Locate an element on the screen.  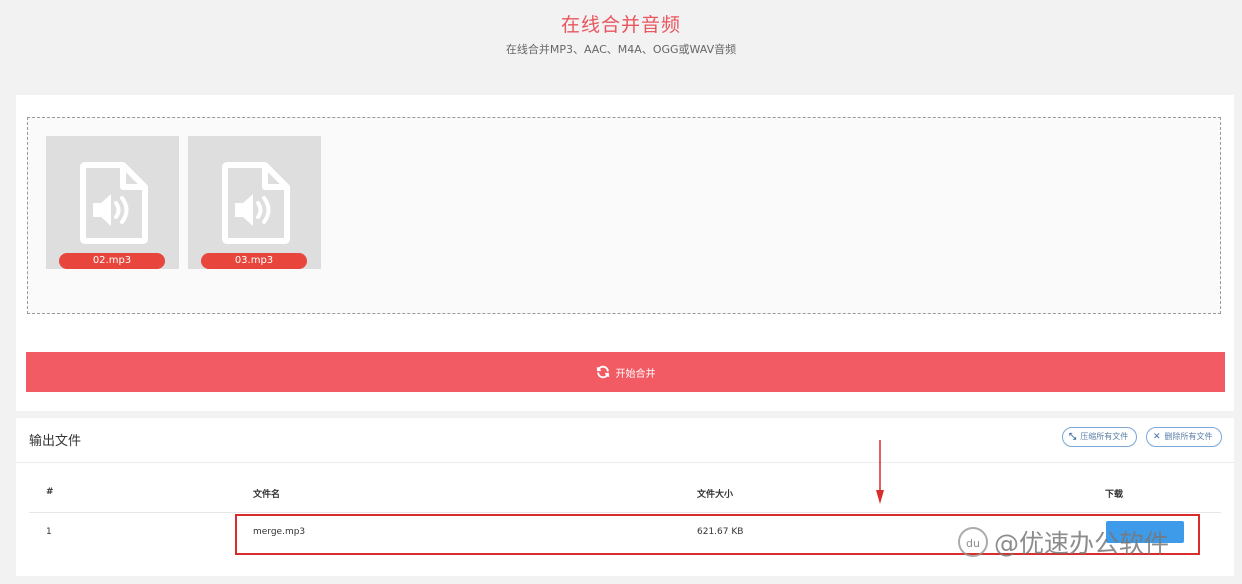
compress-all-label: 压缩所有文件 is located at coordinates (1104, 436).